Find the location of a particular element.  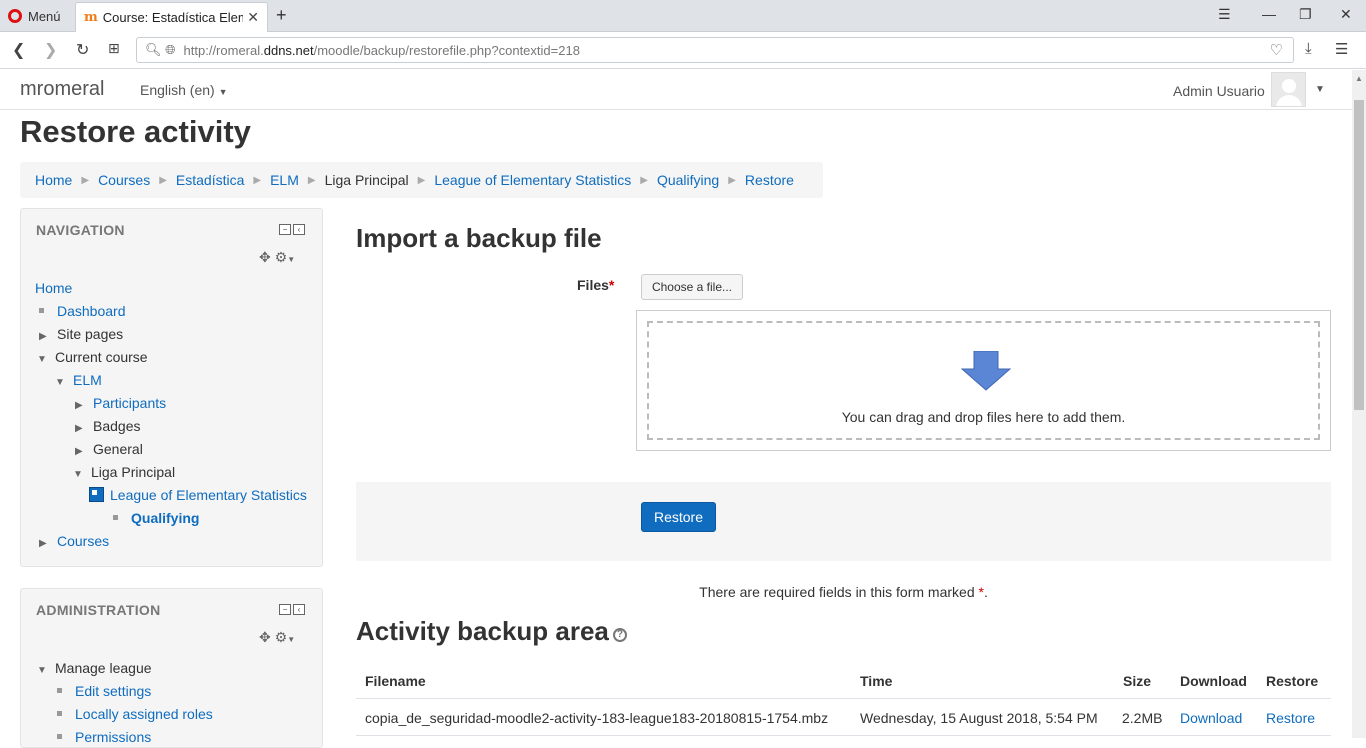

nav-dashboard: Dashboard is located at coordinates (91, 311).